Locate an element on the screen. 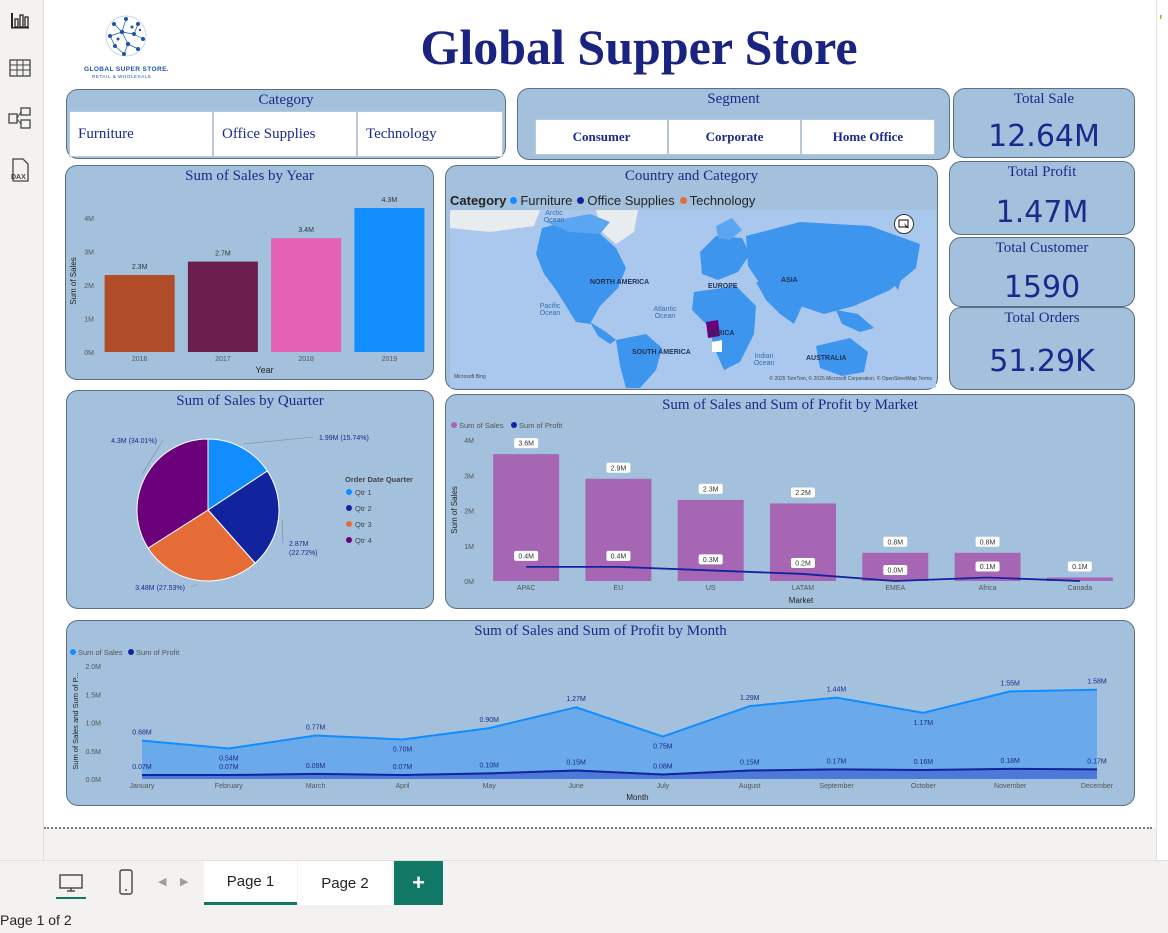  profit-data-label: 0.10M is located at coordinates (490, 765).